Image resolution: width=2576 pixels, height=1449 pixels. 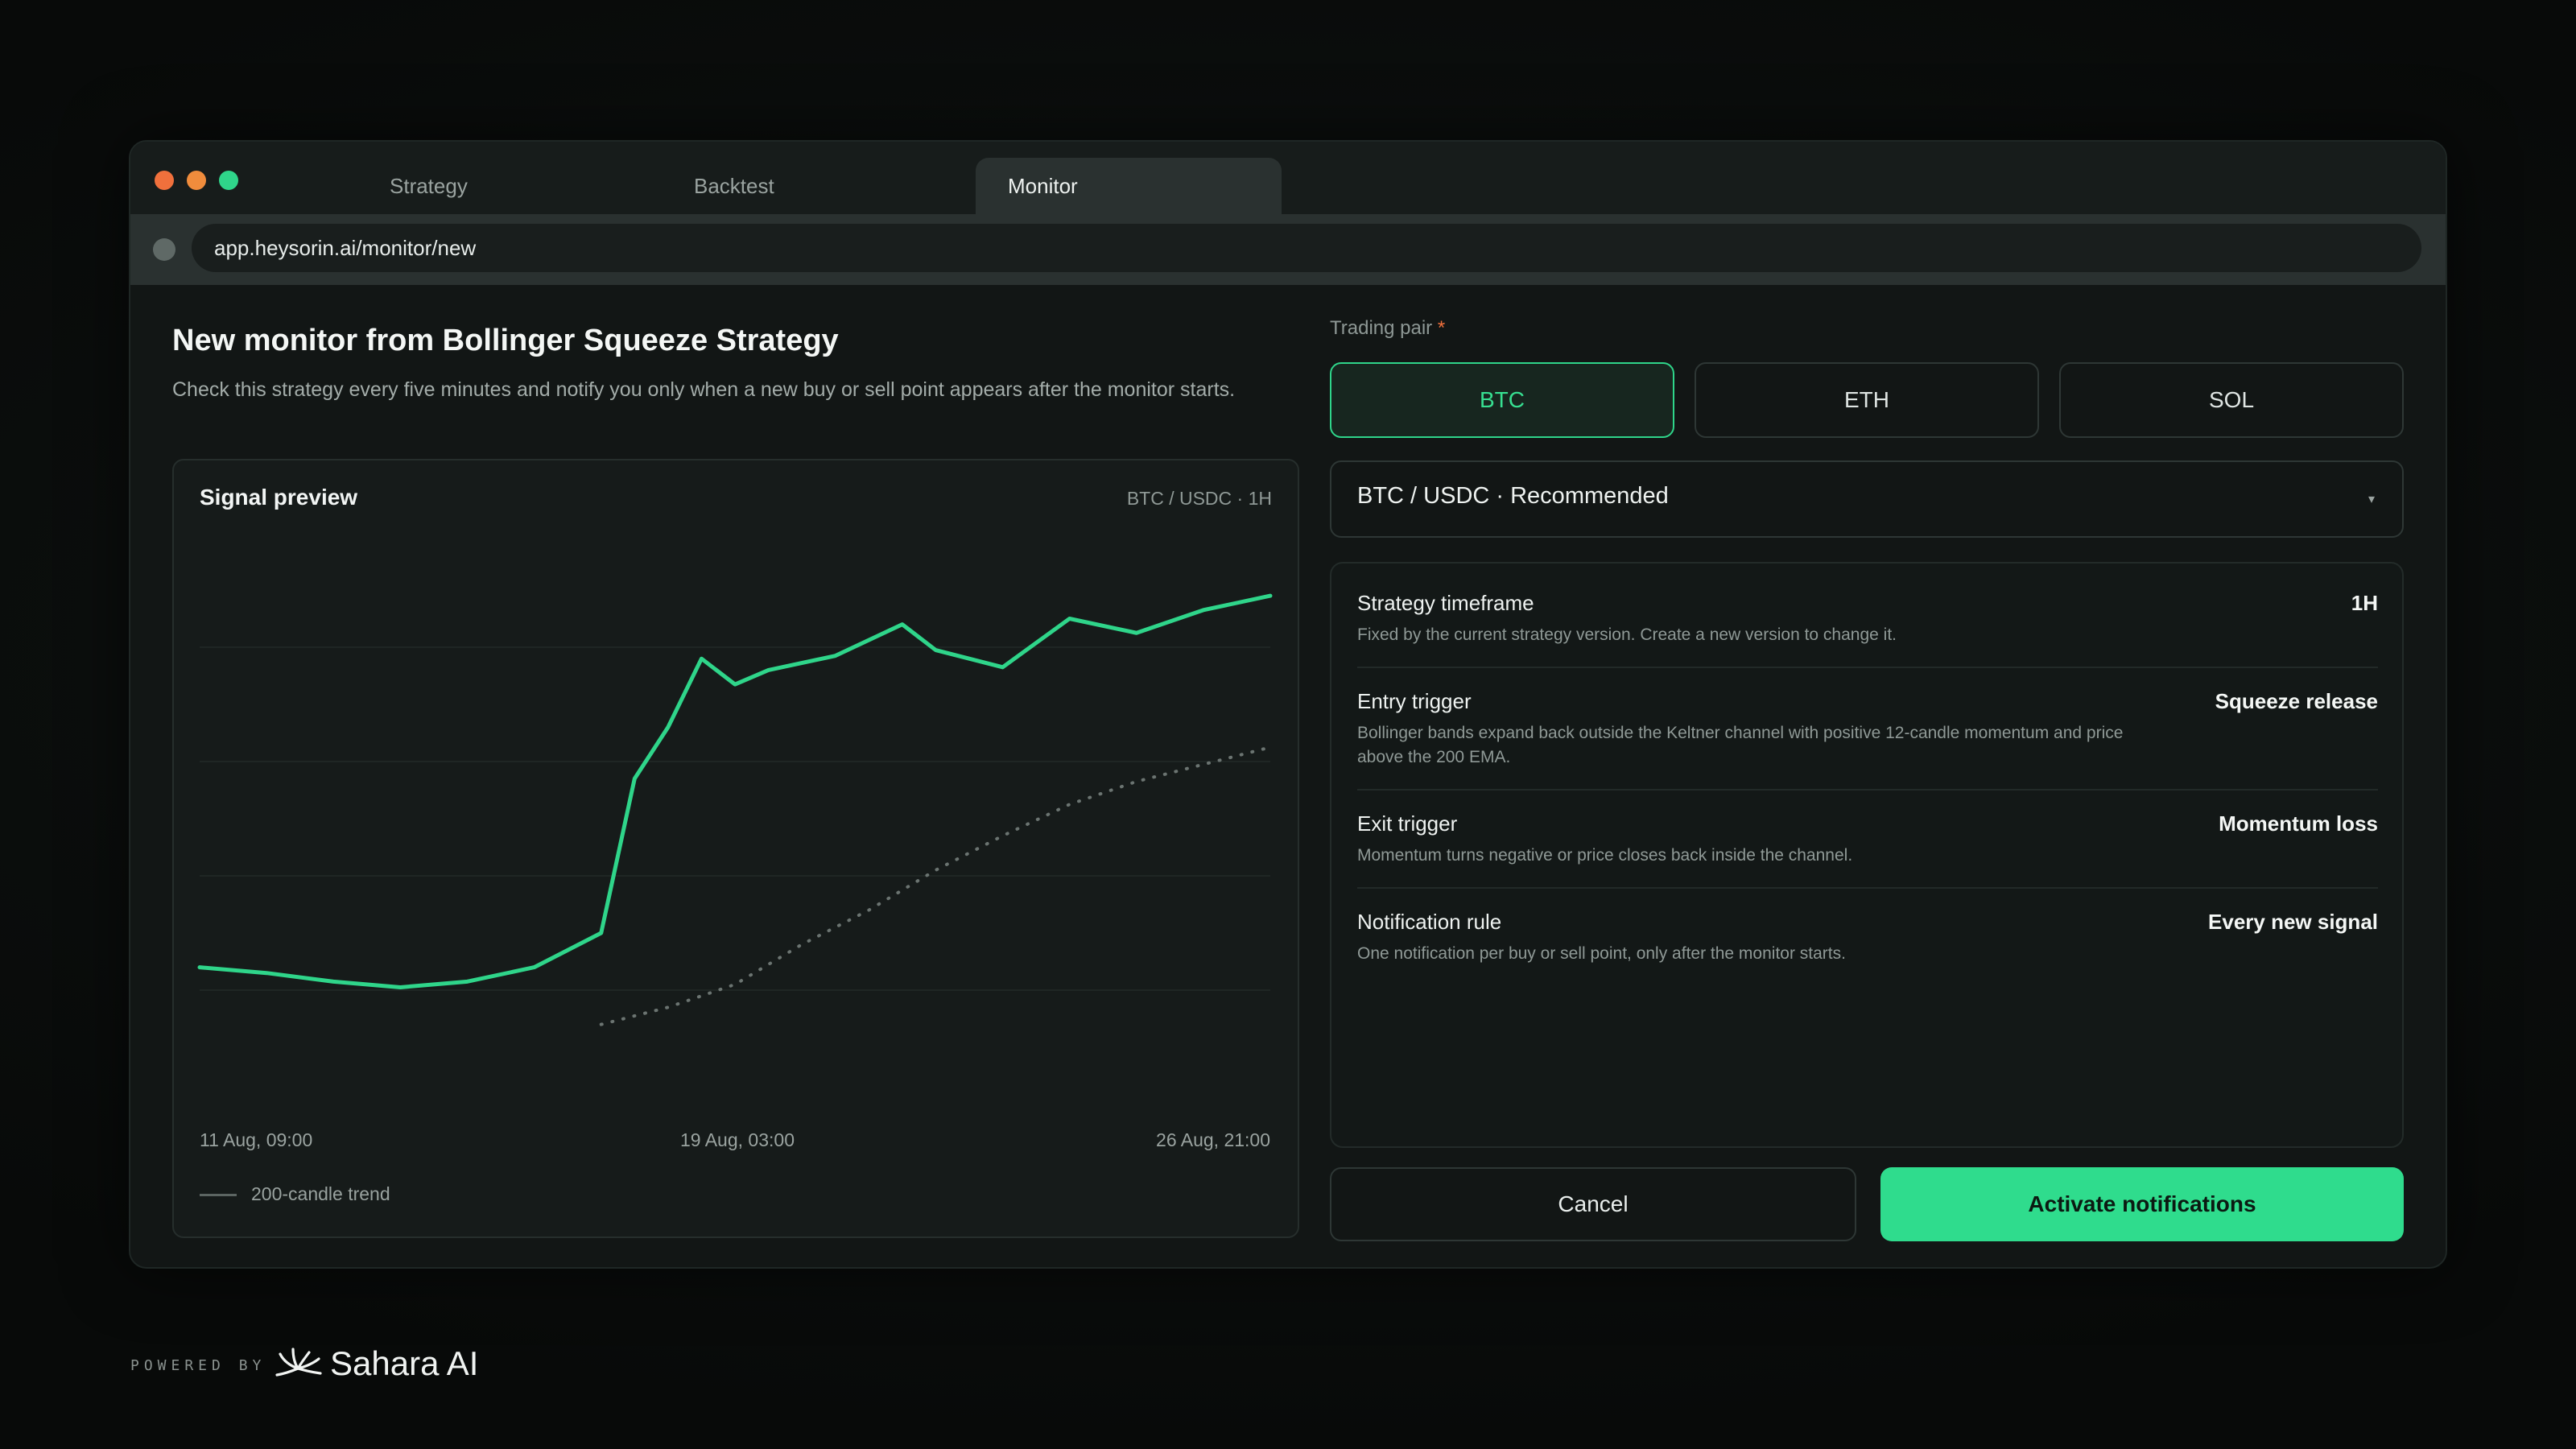 What do you see at coordinates (1593, 1204) in the screenshot?
I see `cancel-button: Cancel` at bounding box center [1593, 1204].